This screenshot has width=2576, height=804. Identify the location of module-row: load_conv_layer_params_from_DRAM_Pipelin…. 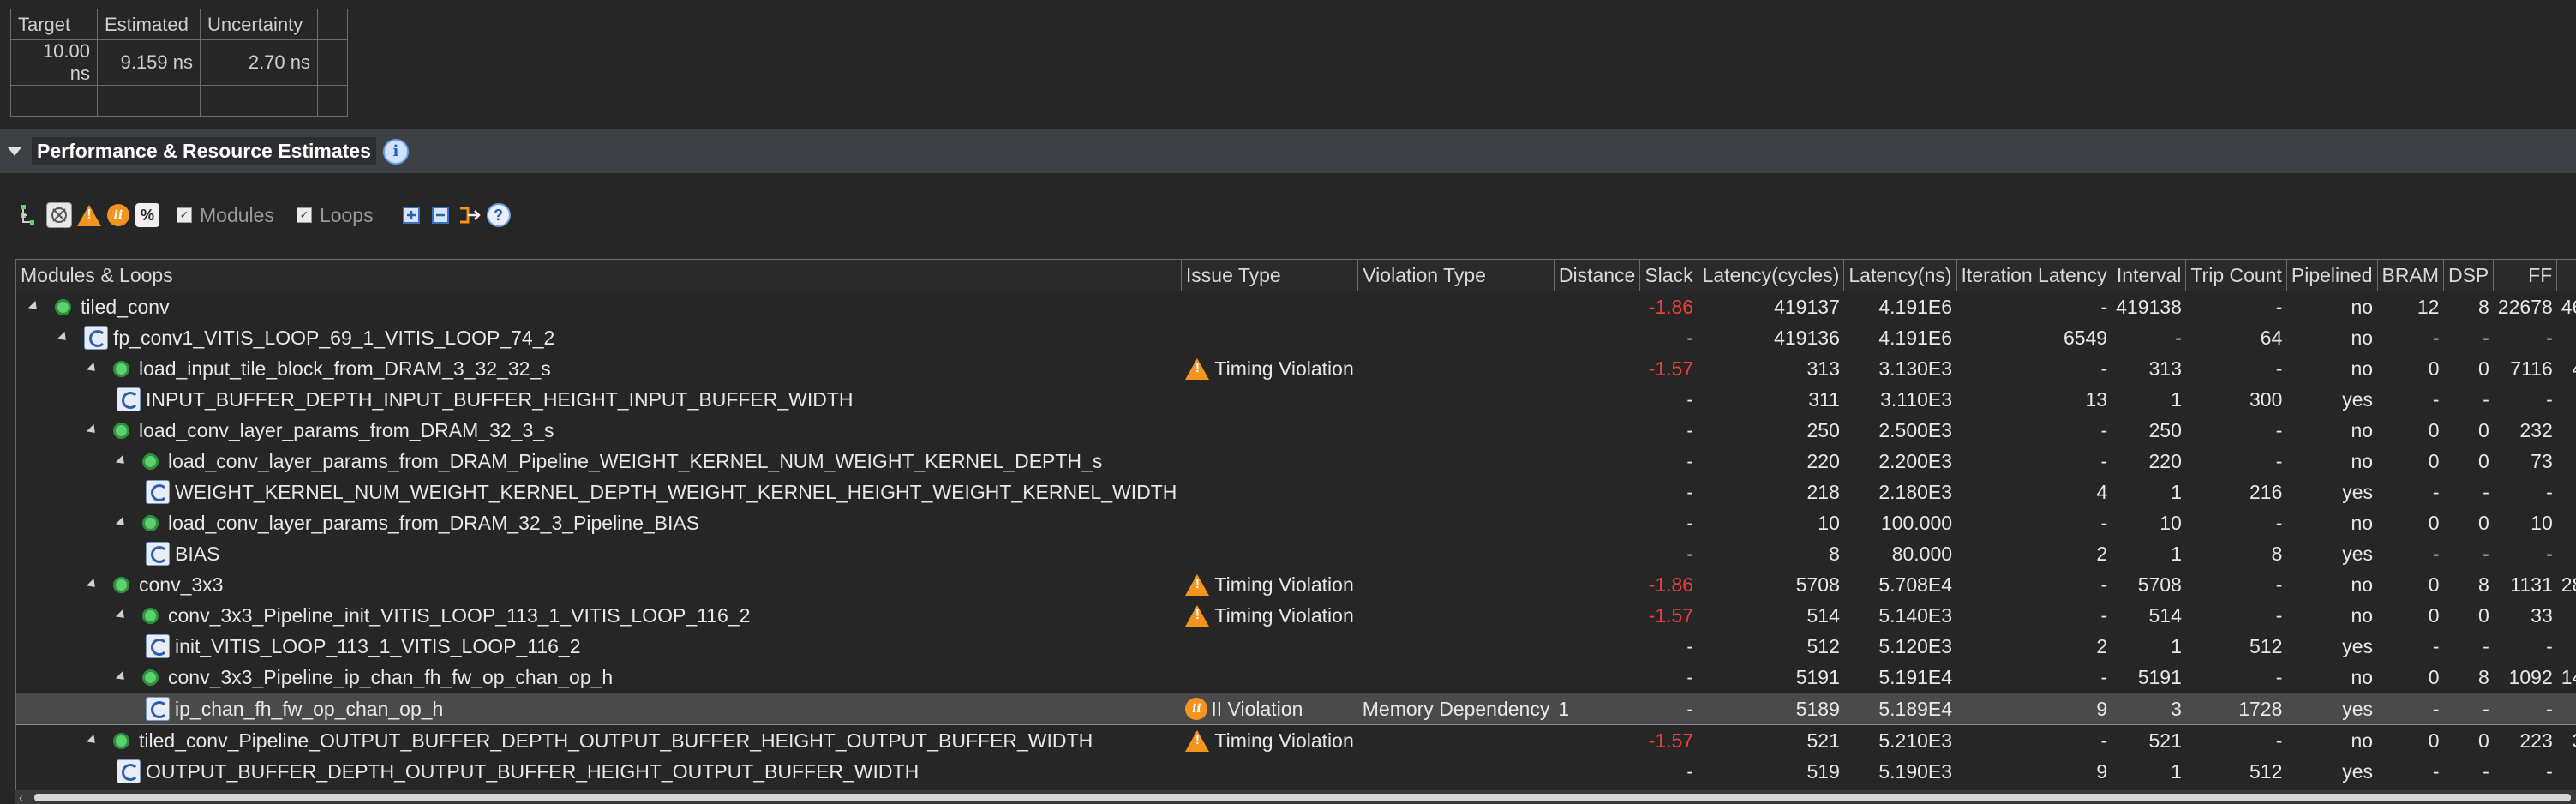
(1296, 462).